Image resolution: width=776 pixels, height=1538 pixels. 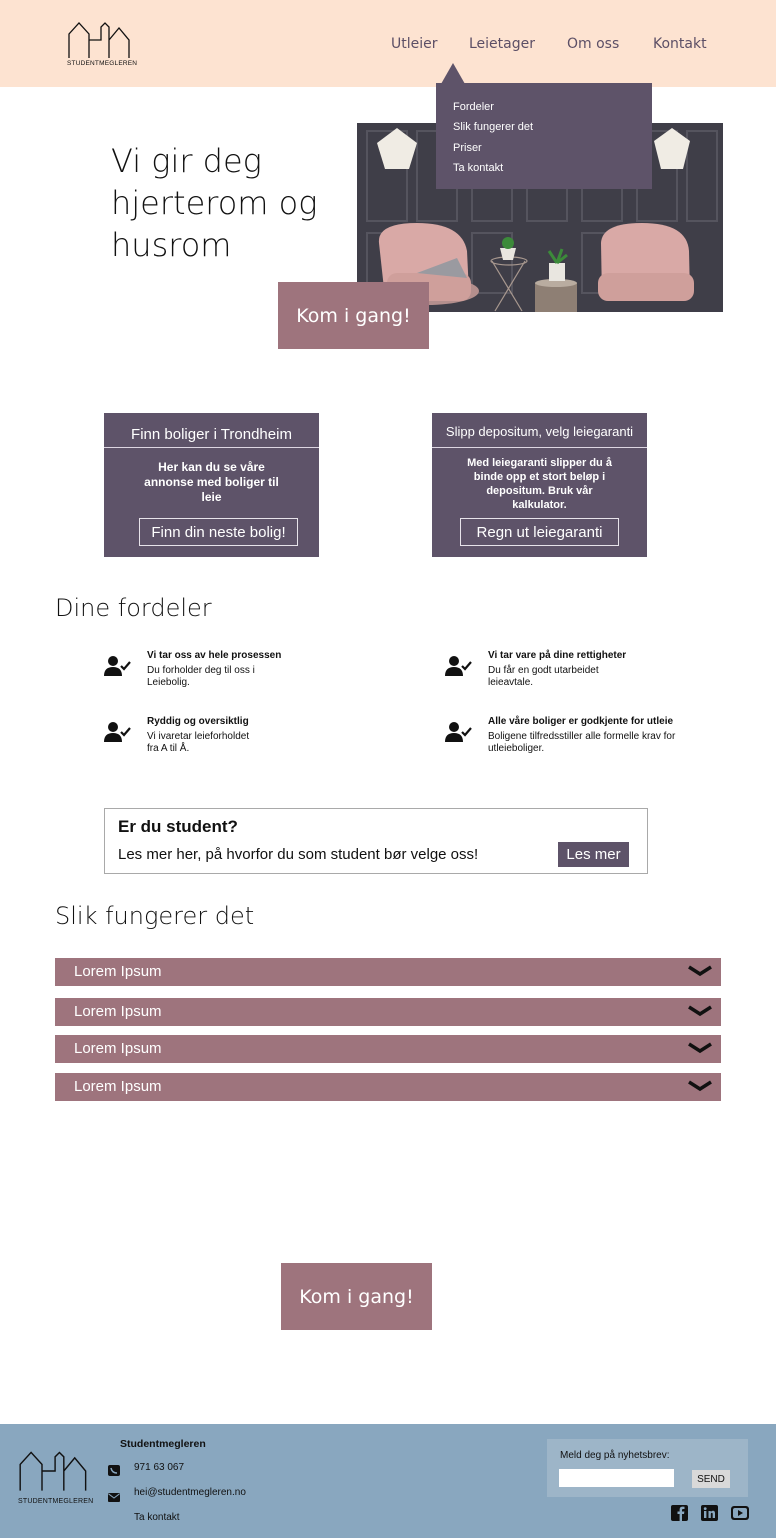 I want to click on dropdown-item-slik-fungerer-det: Slik fungerer det, so click(x=493, y=127).